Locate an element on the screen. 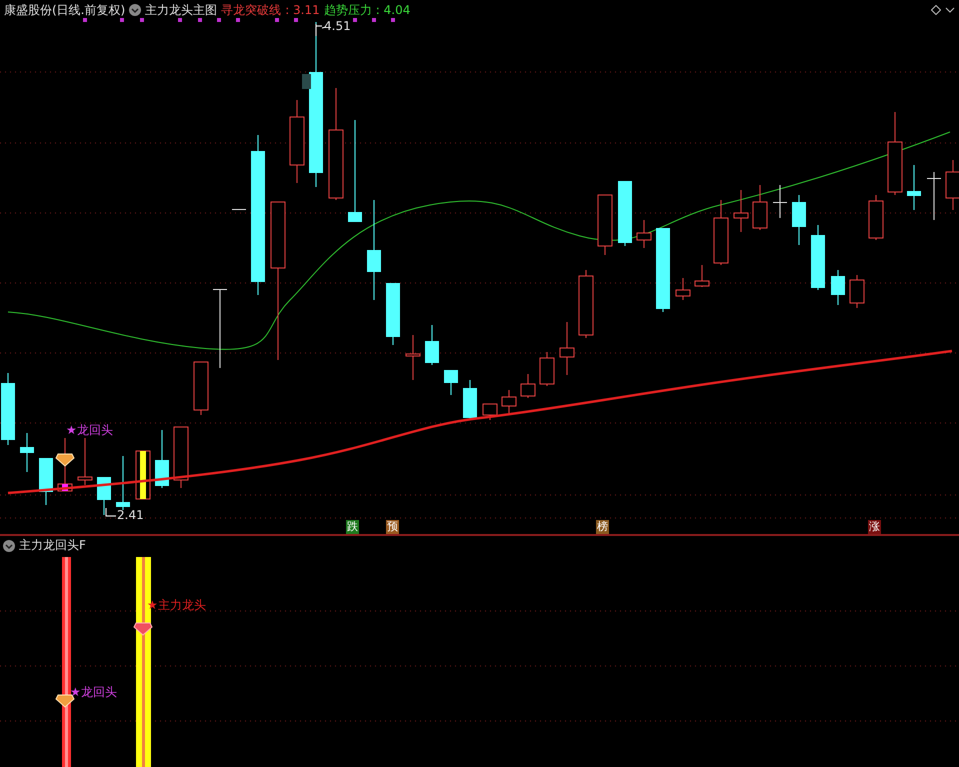  legend-value: : 4.04 is located at coordinates (393, 10).